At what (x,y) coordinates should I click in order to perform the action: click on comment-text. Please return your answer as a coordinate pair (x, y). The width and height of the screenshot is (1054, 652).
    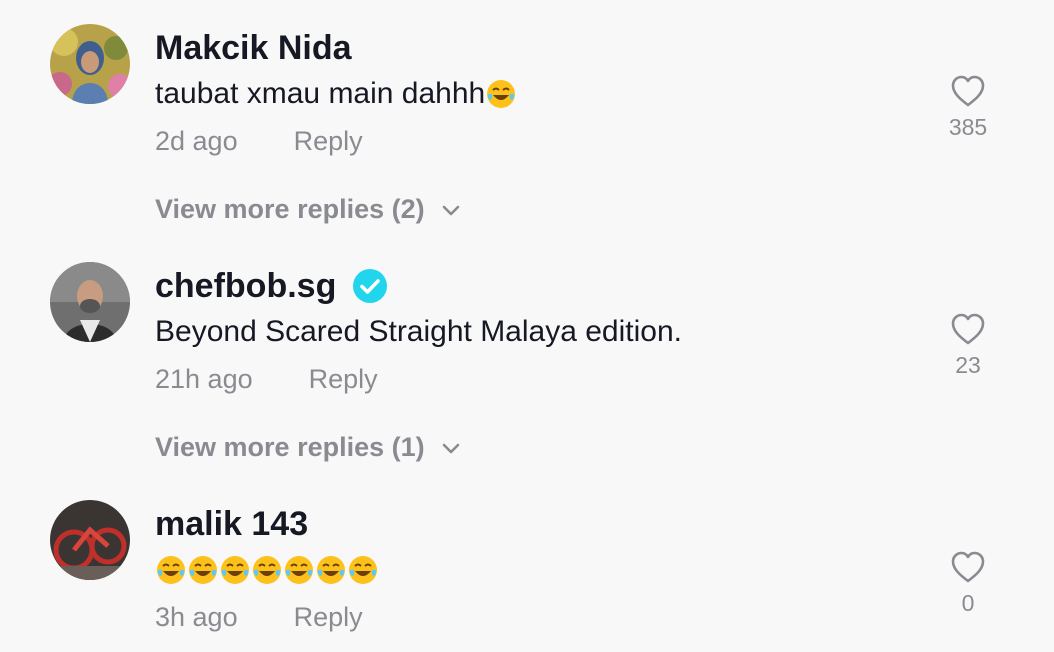
    Looking at the image, I should click on (267, 570).